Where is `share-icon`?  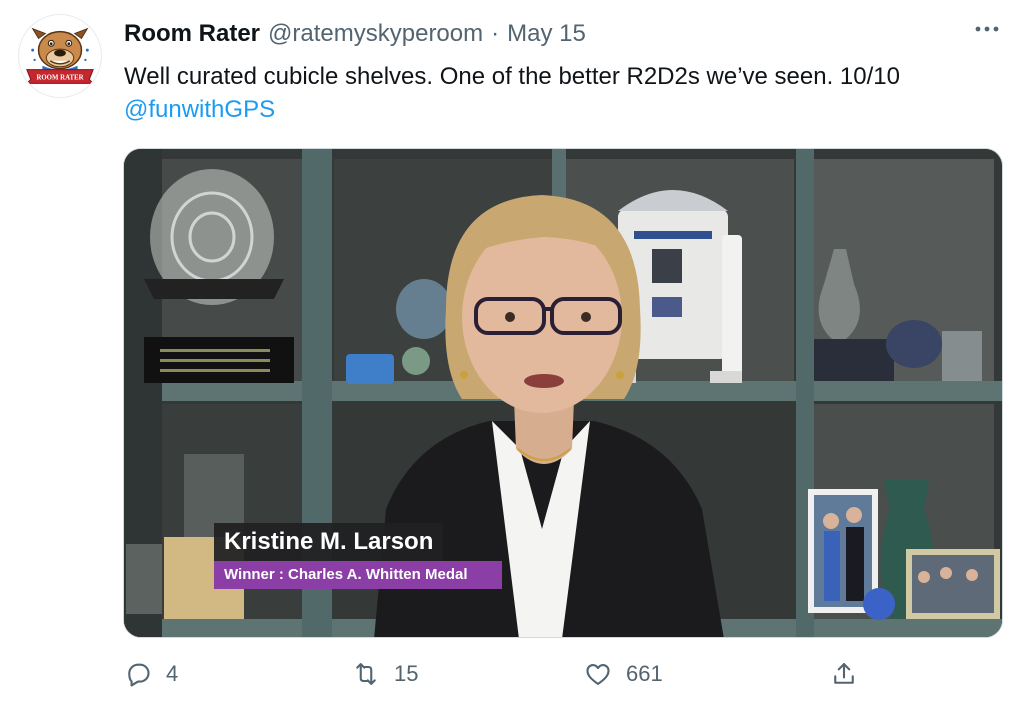 share-icon is located at coordinates (844, 673).